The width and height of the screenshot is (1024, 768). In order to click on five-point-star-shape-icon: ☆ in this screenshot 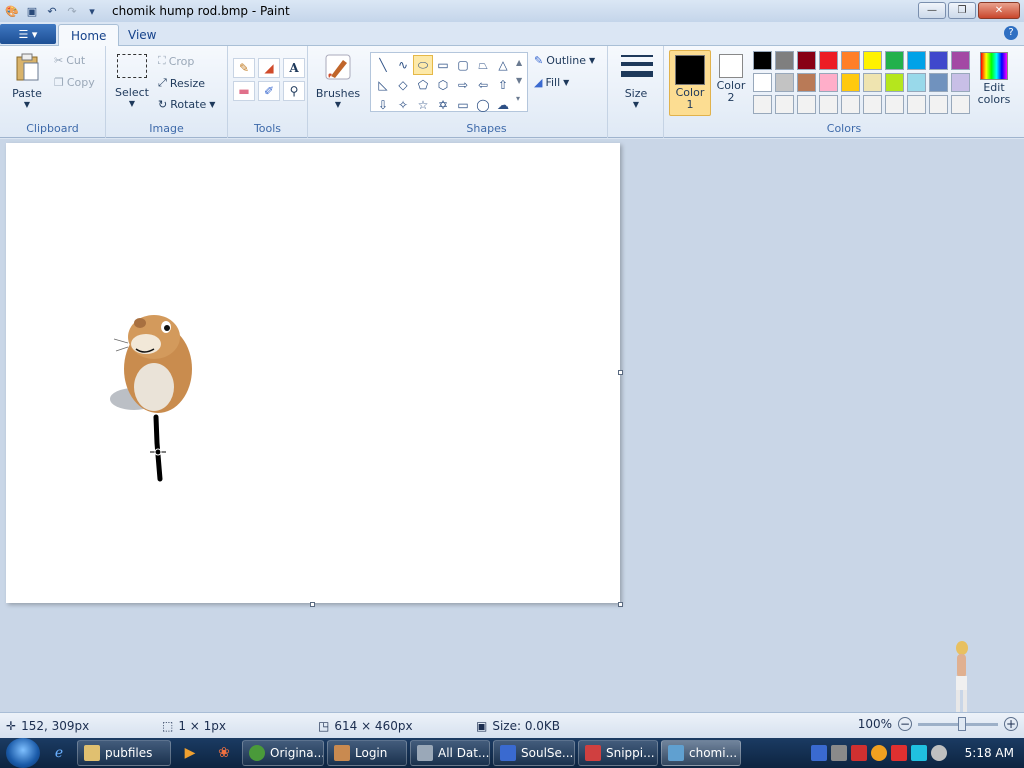, I will do `click(423, 105)`.